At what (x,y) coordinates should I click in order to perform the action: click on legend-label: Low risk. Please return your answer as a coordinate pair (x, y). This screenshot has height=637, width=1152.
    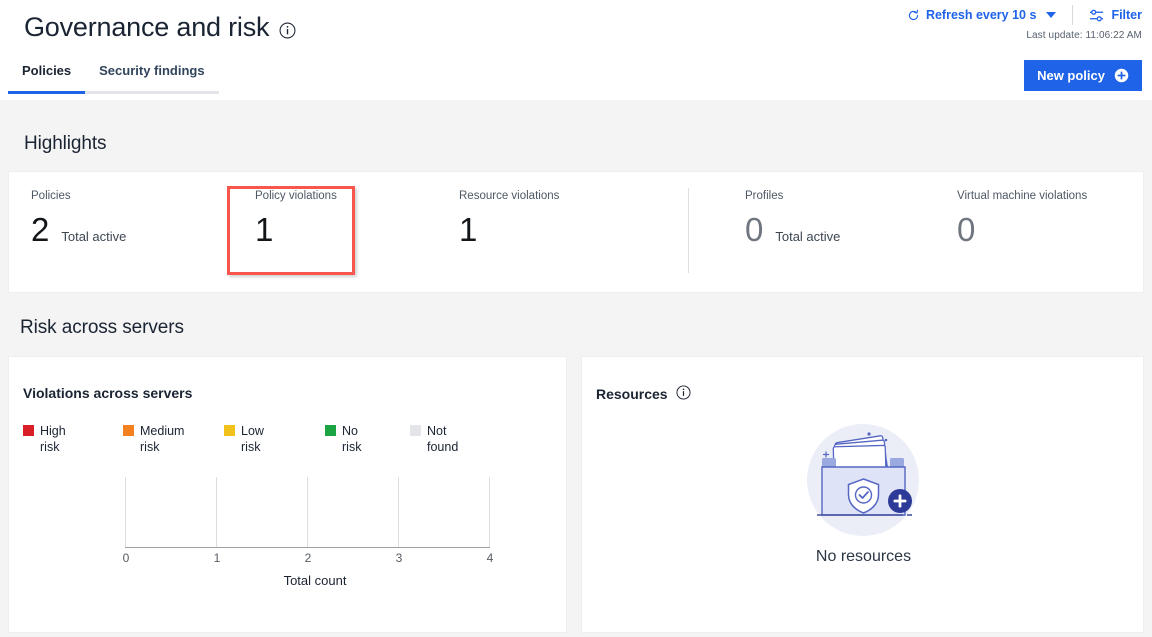
    Looking at the image, I should click on (252, 439).